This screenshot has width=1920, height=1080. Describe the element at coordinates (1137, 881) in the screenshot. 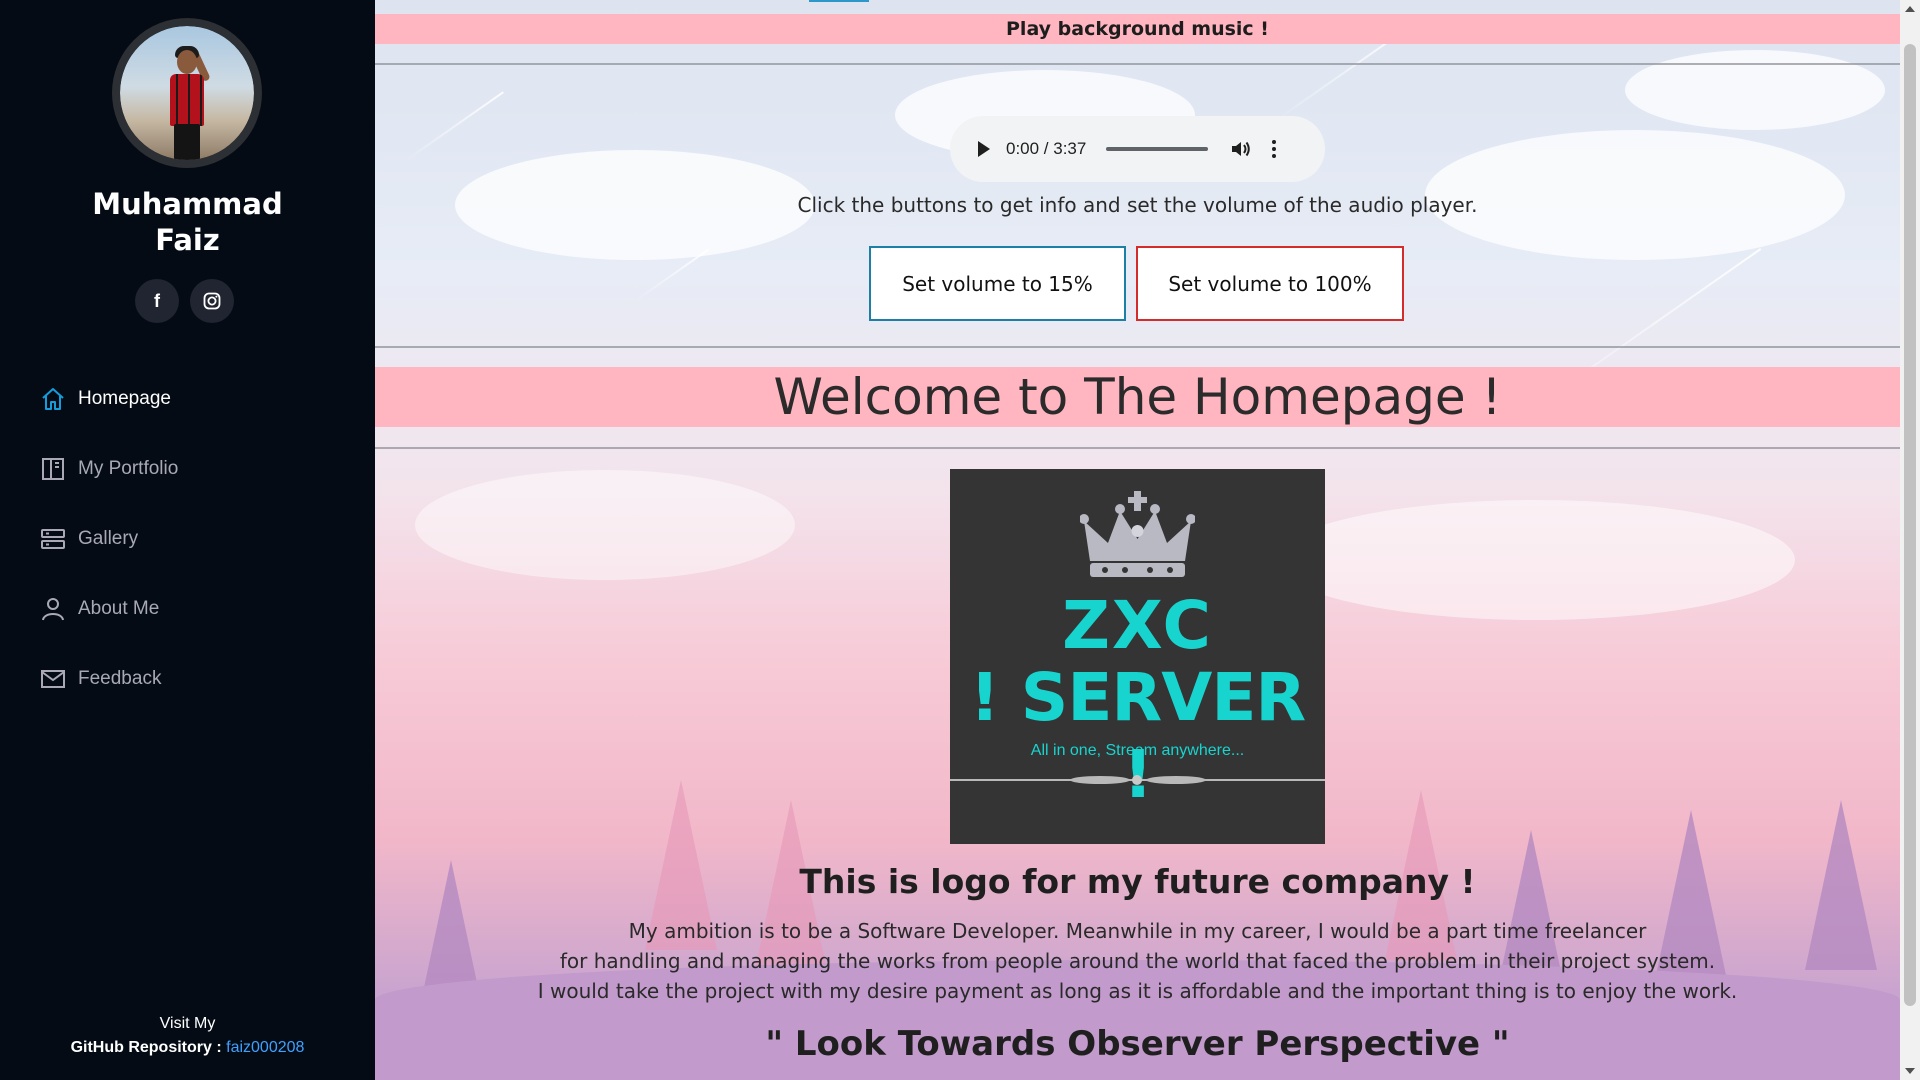

I see `logo-caption: This is logo for my future company !` at that location.